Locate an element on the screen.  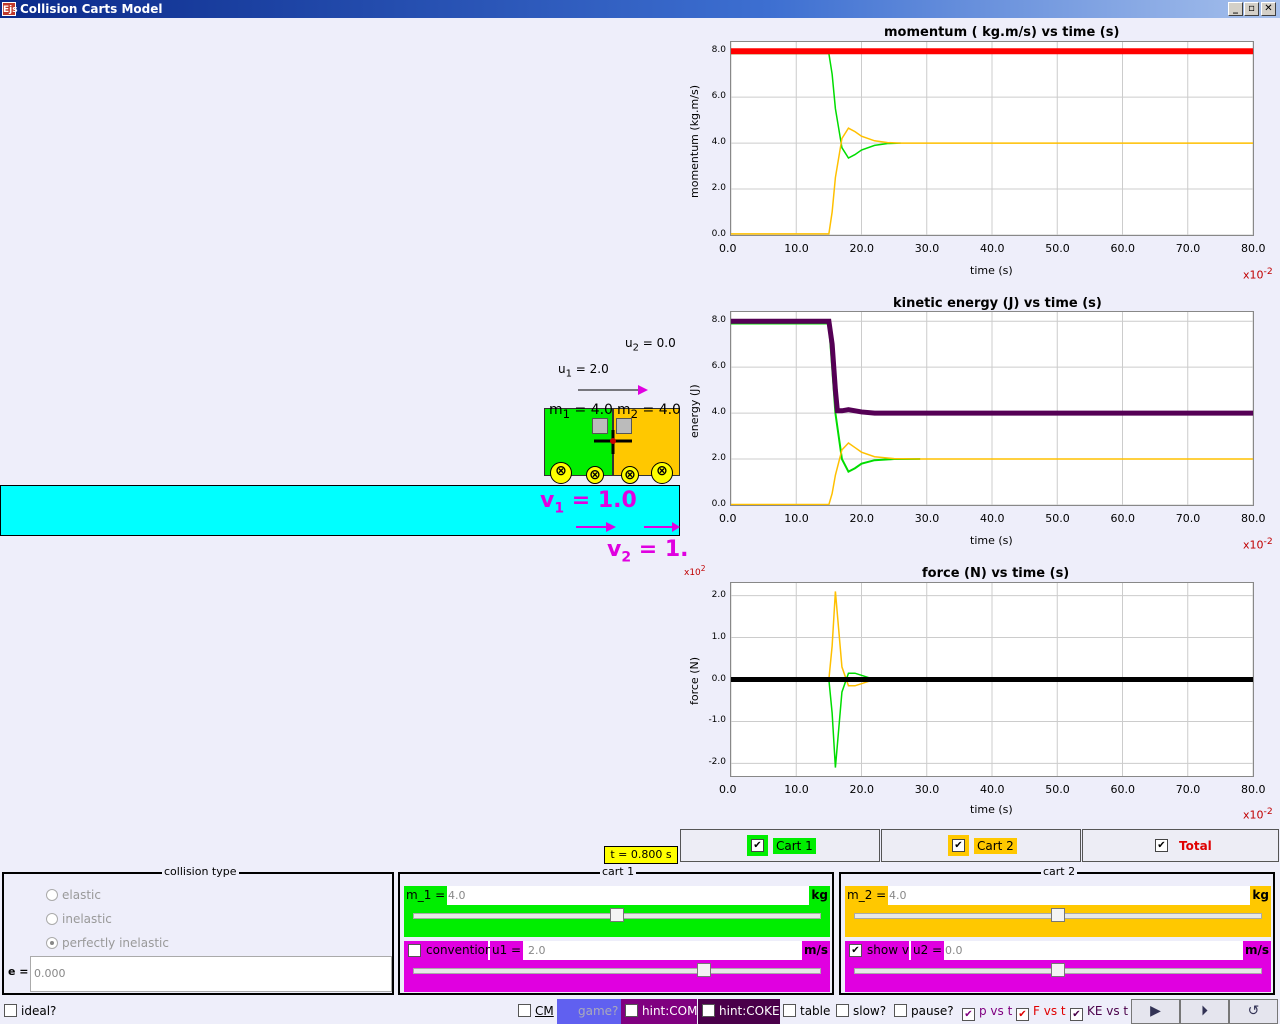
legend-cart-1-button: ✔ Cart 1 is located at coordinates (780, 845).